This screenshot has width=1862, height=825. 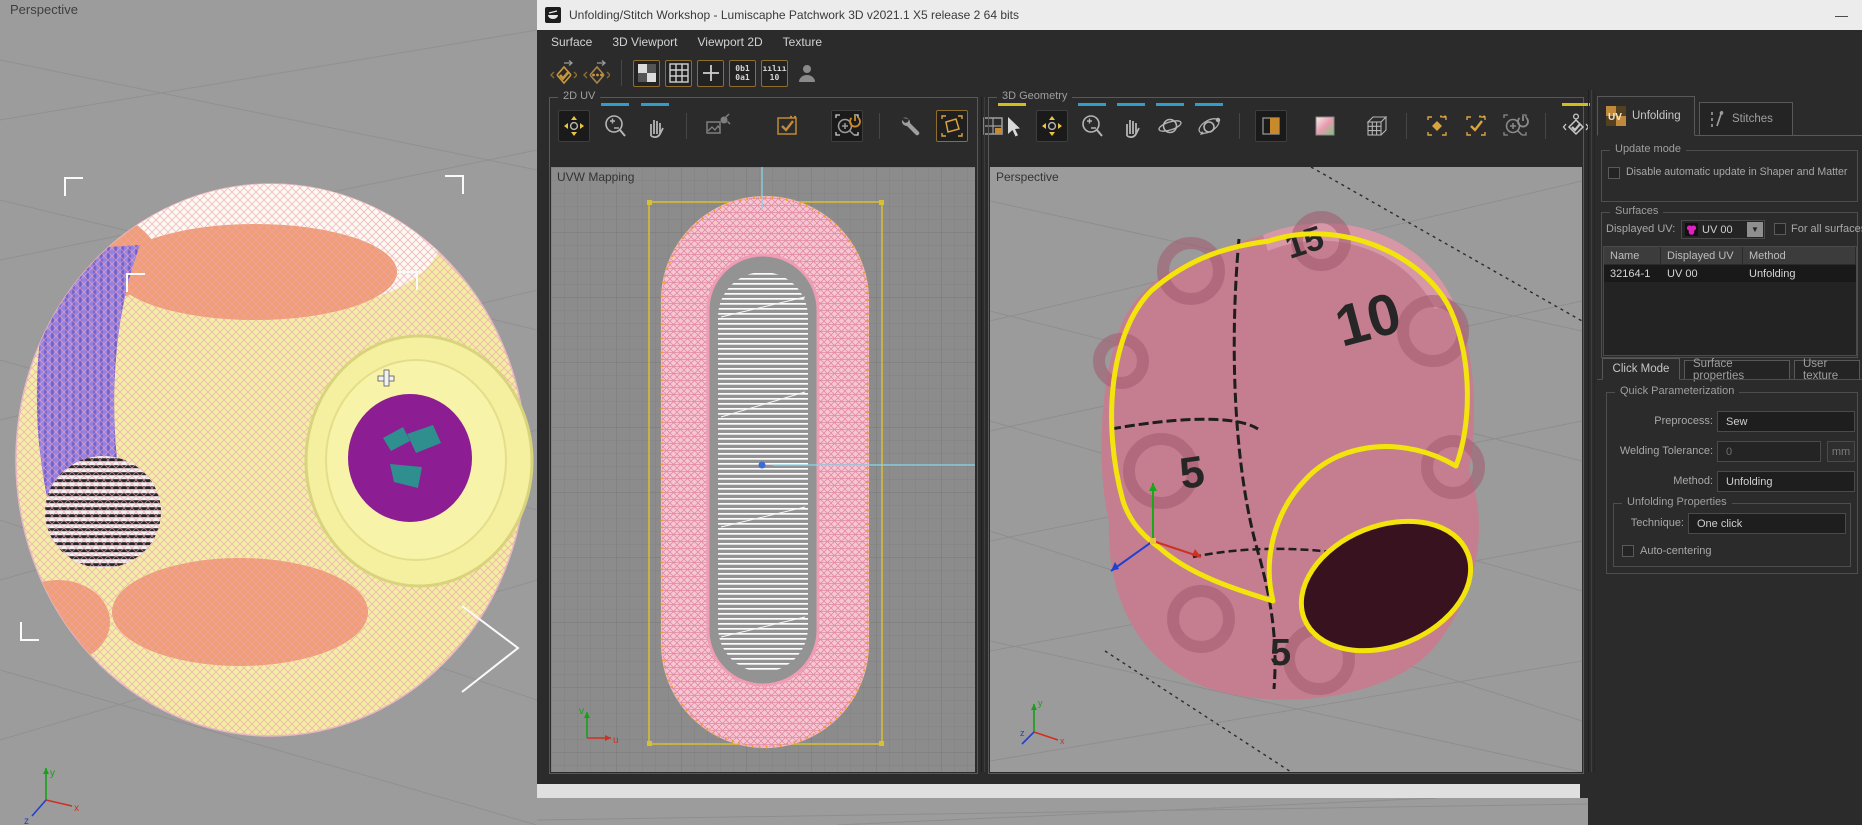 What do you see at coordinates (1682, 273) in the screenshot?
I see `cell-displayed-uv: UV 00` at bounding box center [1682, 273].